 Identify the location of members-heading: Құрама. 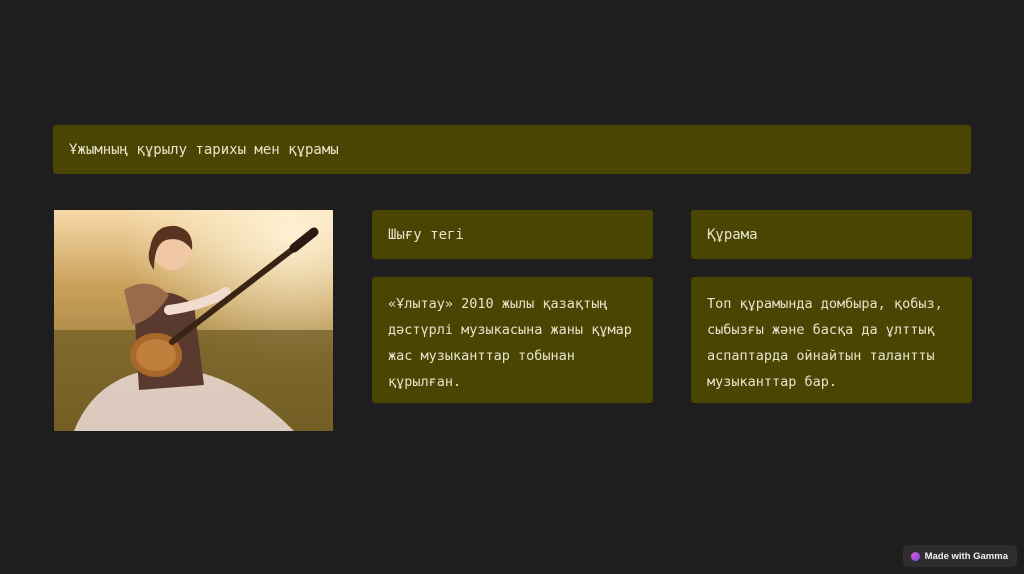
(732, 234).